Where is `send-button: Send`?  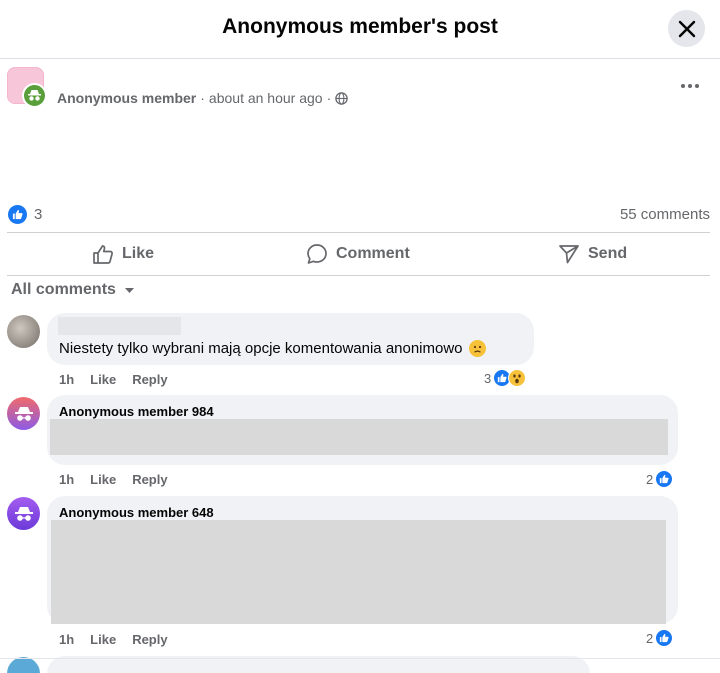 send-button: Send is located at coordinates (592, 254).